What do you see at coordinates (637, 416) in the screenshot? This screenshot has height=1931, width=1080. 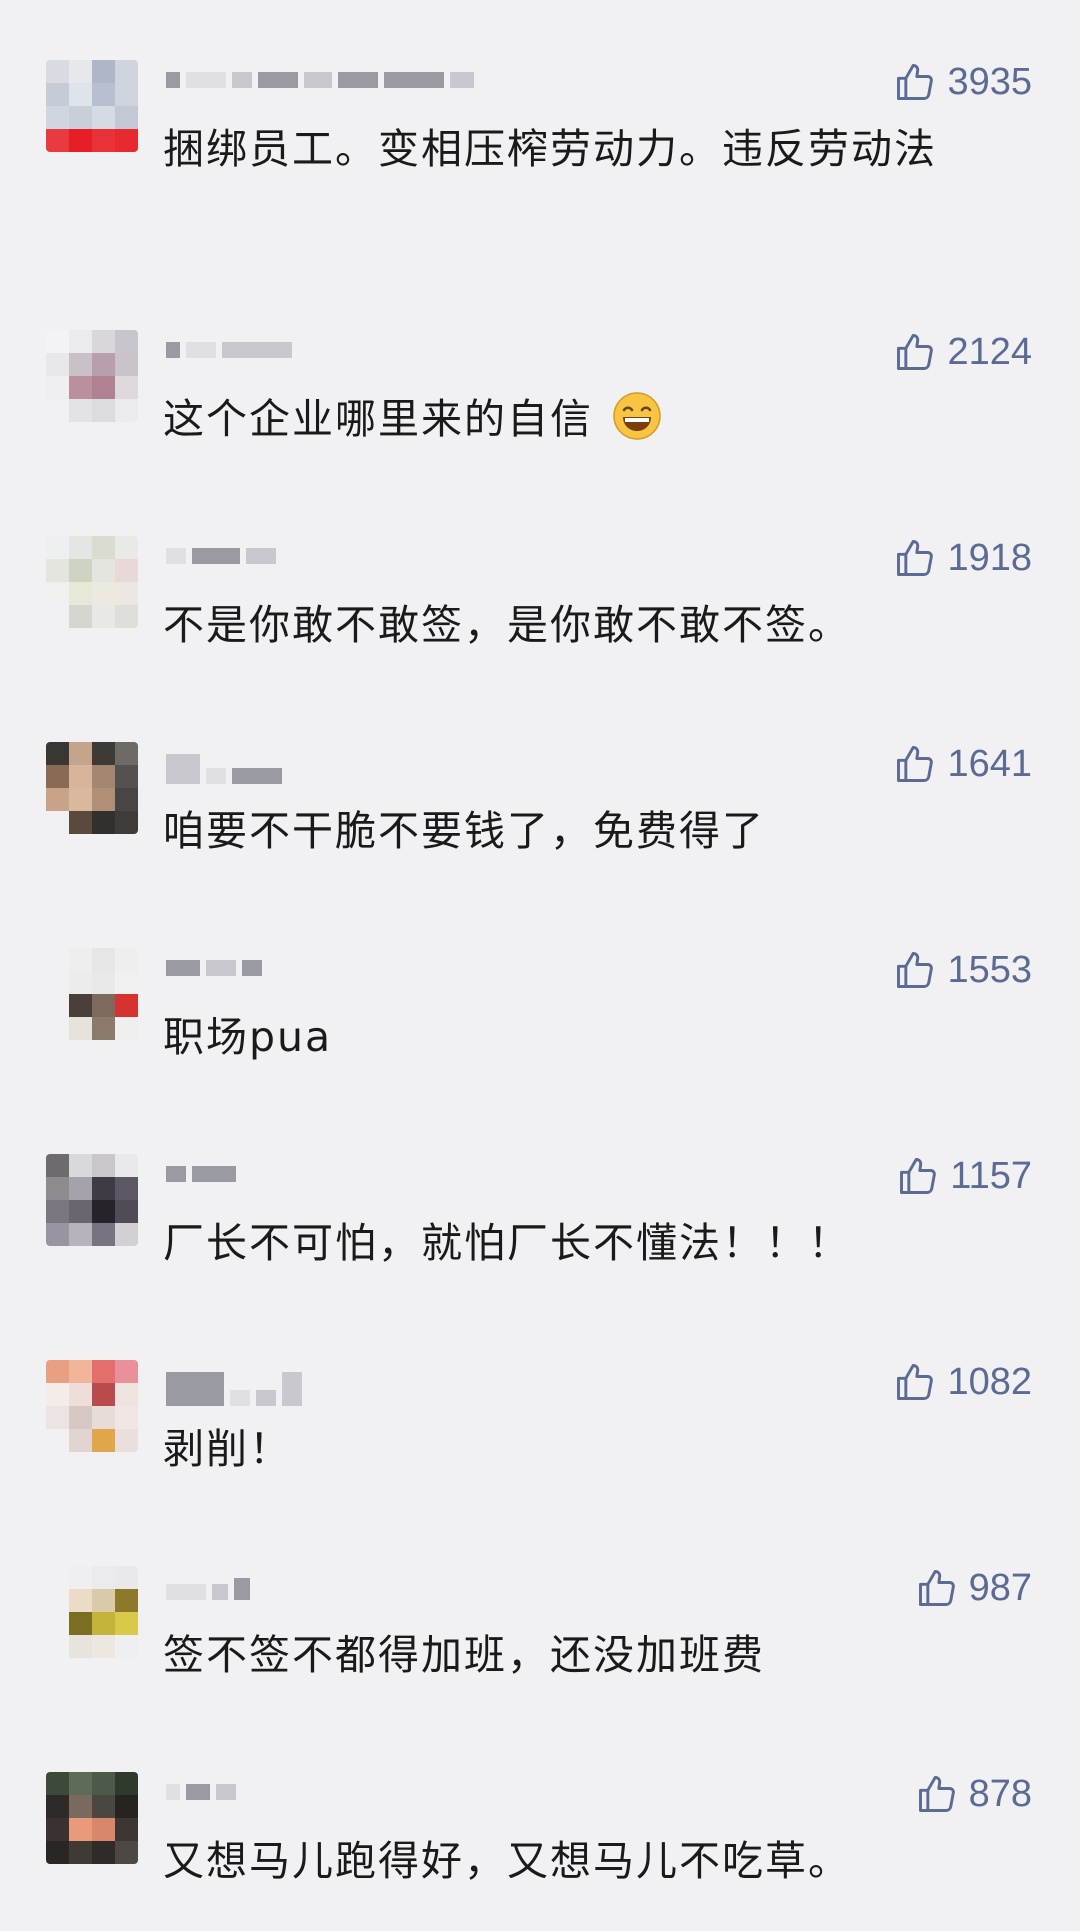 I see `grinning-face-emoji` at bounding box center [637, 416].